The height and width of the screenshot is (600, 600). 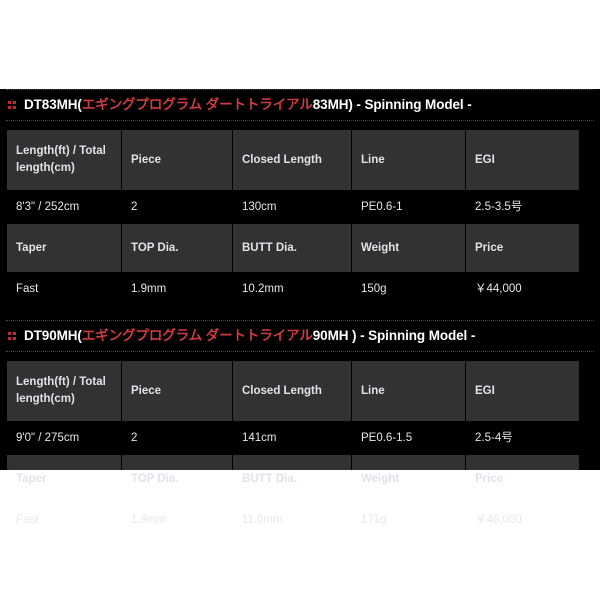 What do you see at coordinates (332, 104) in the screenshot?
I see `model-code: 83MH)` at bounding box center [332, 104].